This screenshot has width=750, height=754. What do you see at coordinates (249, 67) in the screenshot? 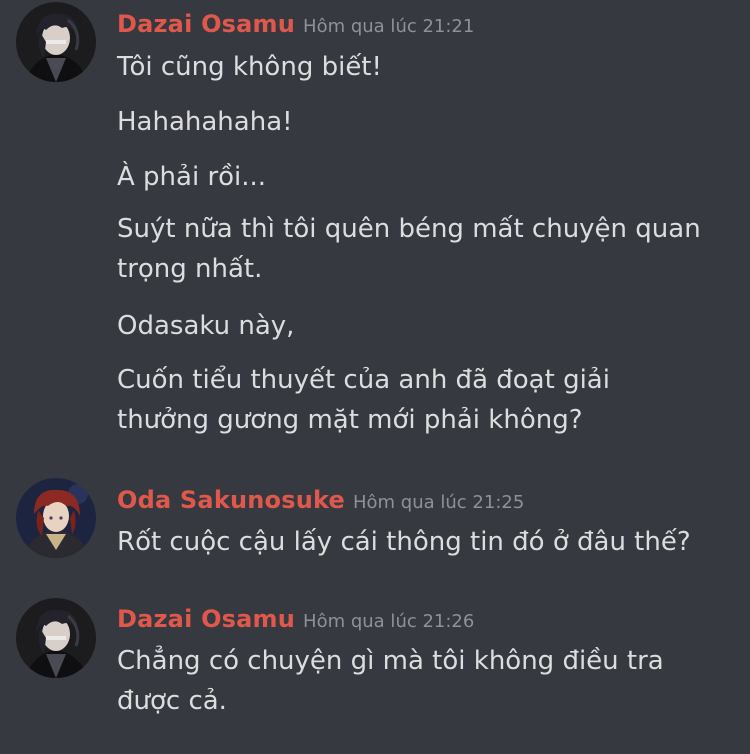
I see `message-text: Tôi cũng không biết!` at bounding box center [249, 67].